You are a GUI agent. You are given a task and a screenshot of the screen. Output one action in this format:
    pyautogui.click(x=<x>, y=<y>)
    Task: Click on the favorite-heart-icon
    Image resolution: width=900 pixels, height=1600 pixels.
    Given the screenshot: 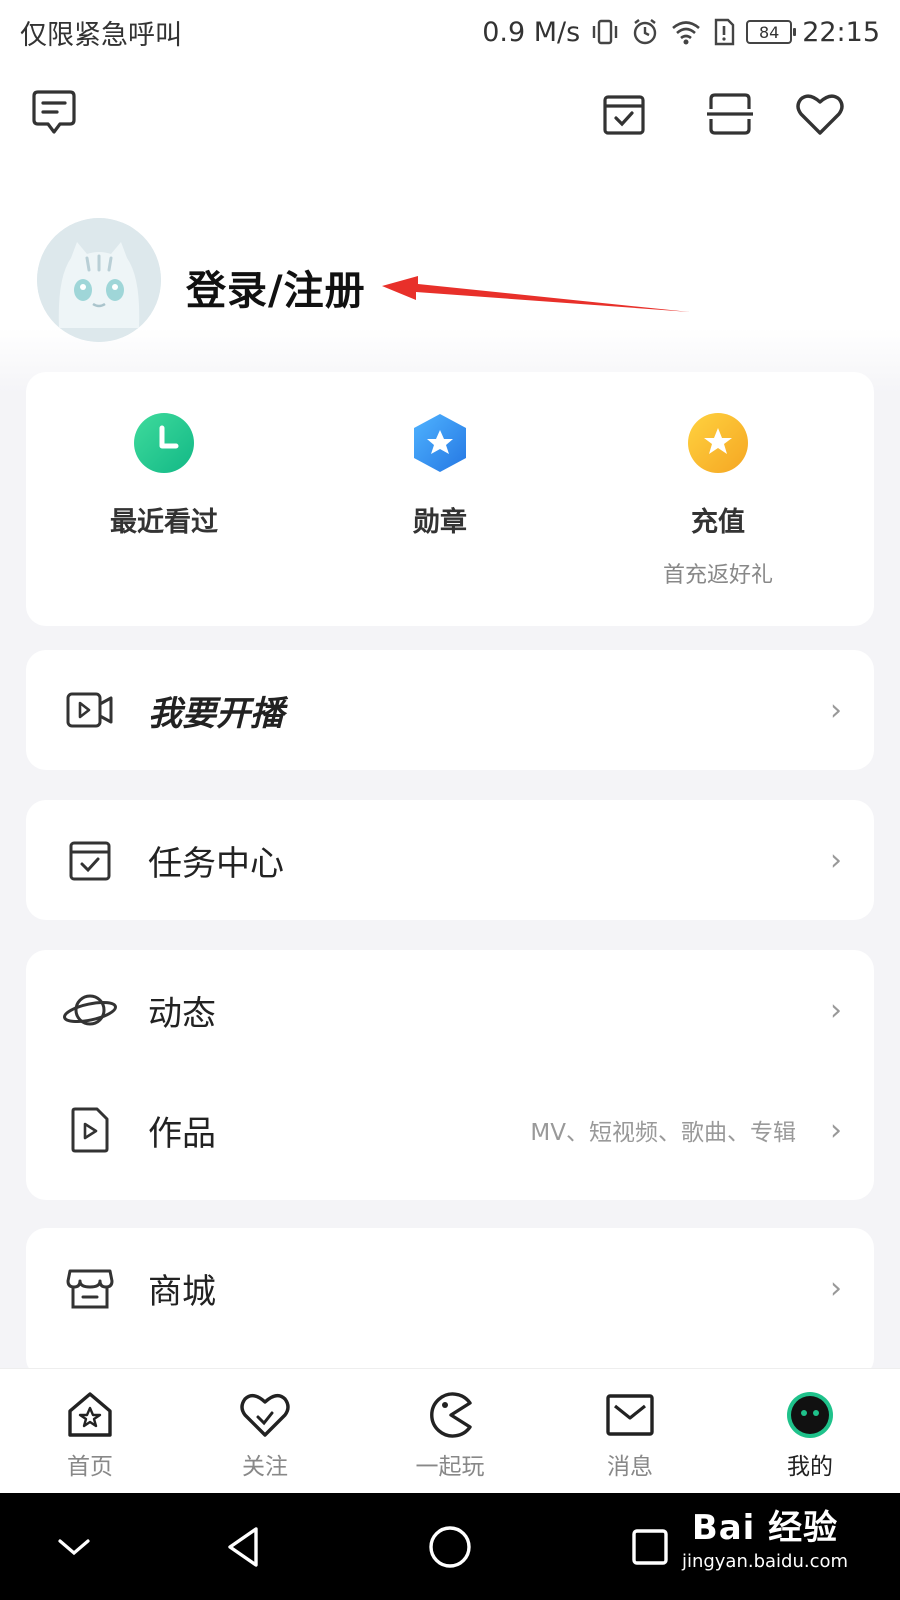 What is the action you would take?
    pyautogui.click(x=820, y=114)
    